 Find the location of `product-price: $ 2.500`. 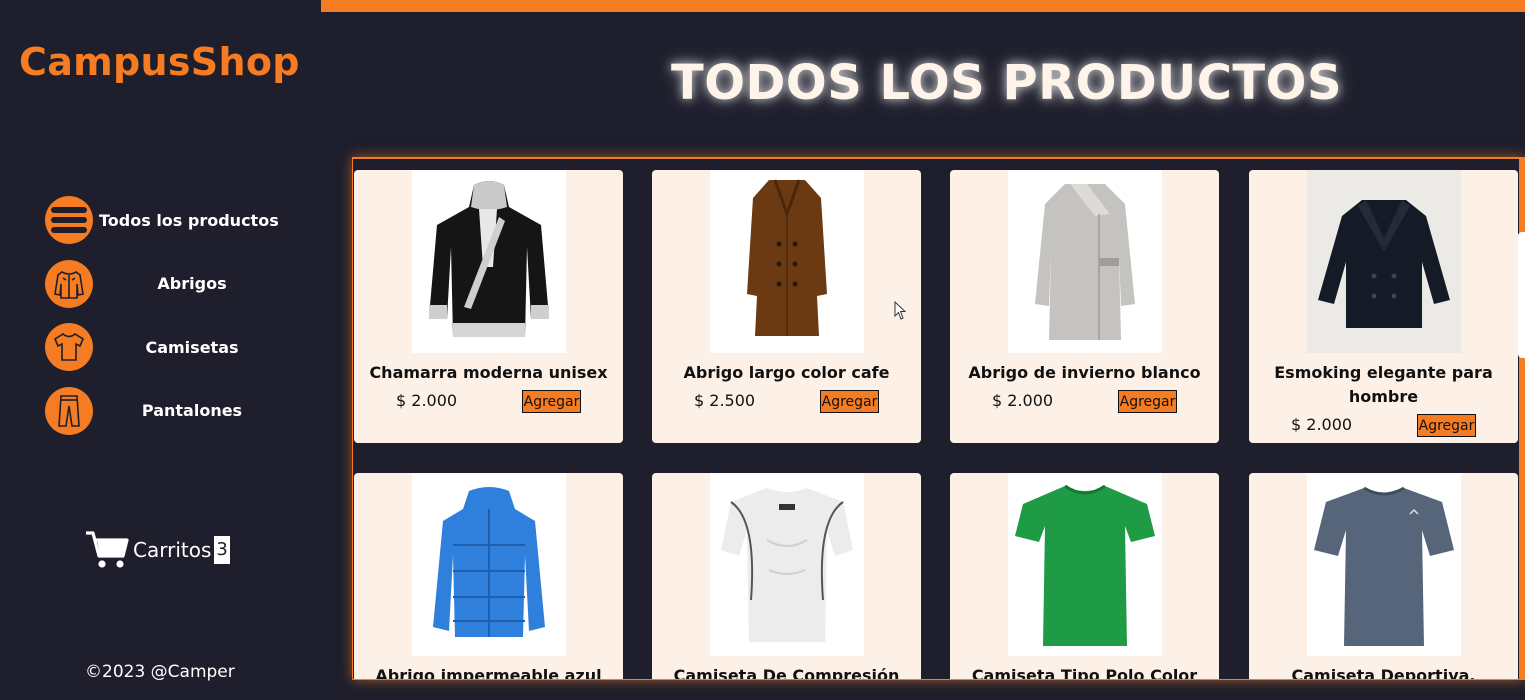

product-price: $ 2.500 is located at coordinates (725, 400).